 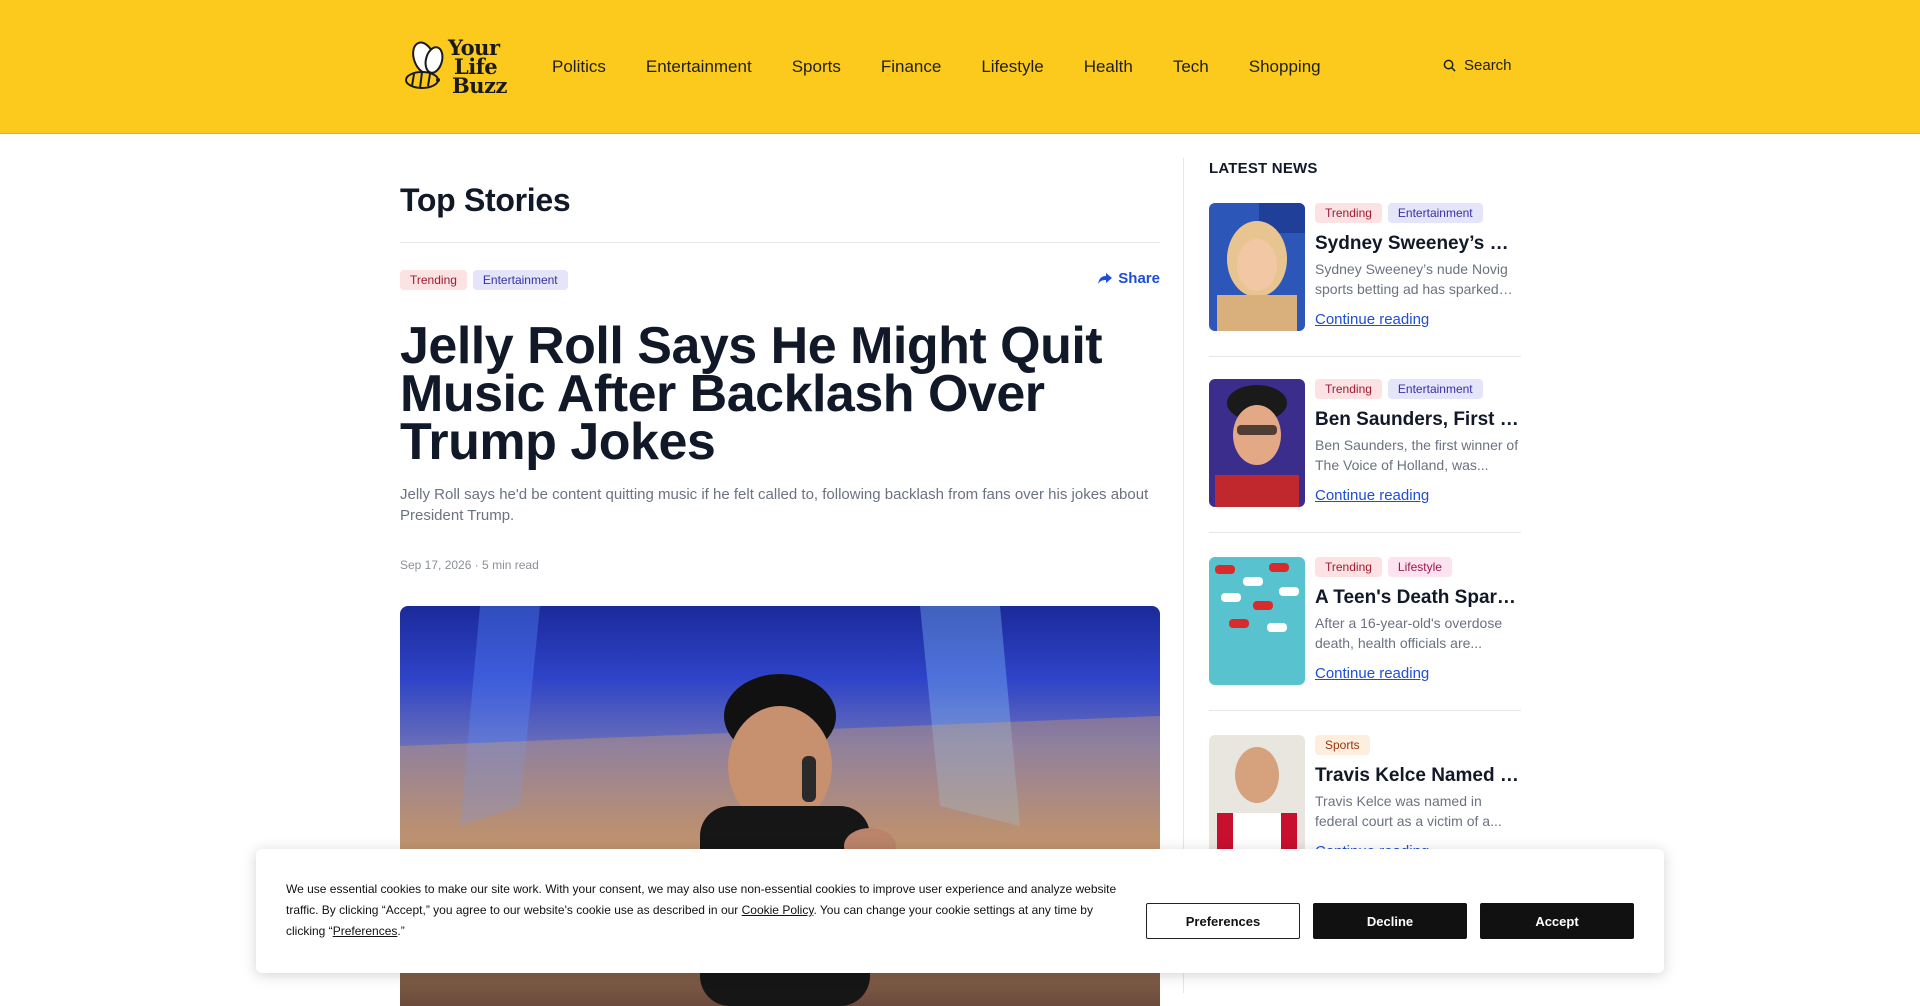 I want to click on article-badges: Trending Entertainment, so click(x=484, y=280).